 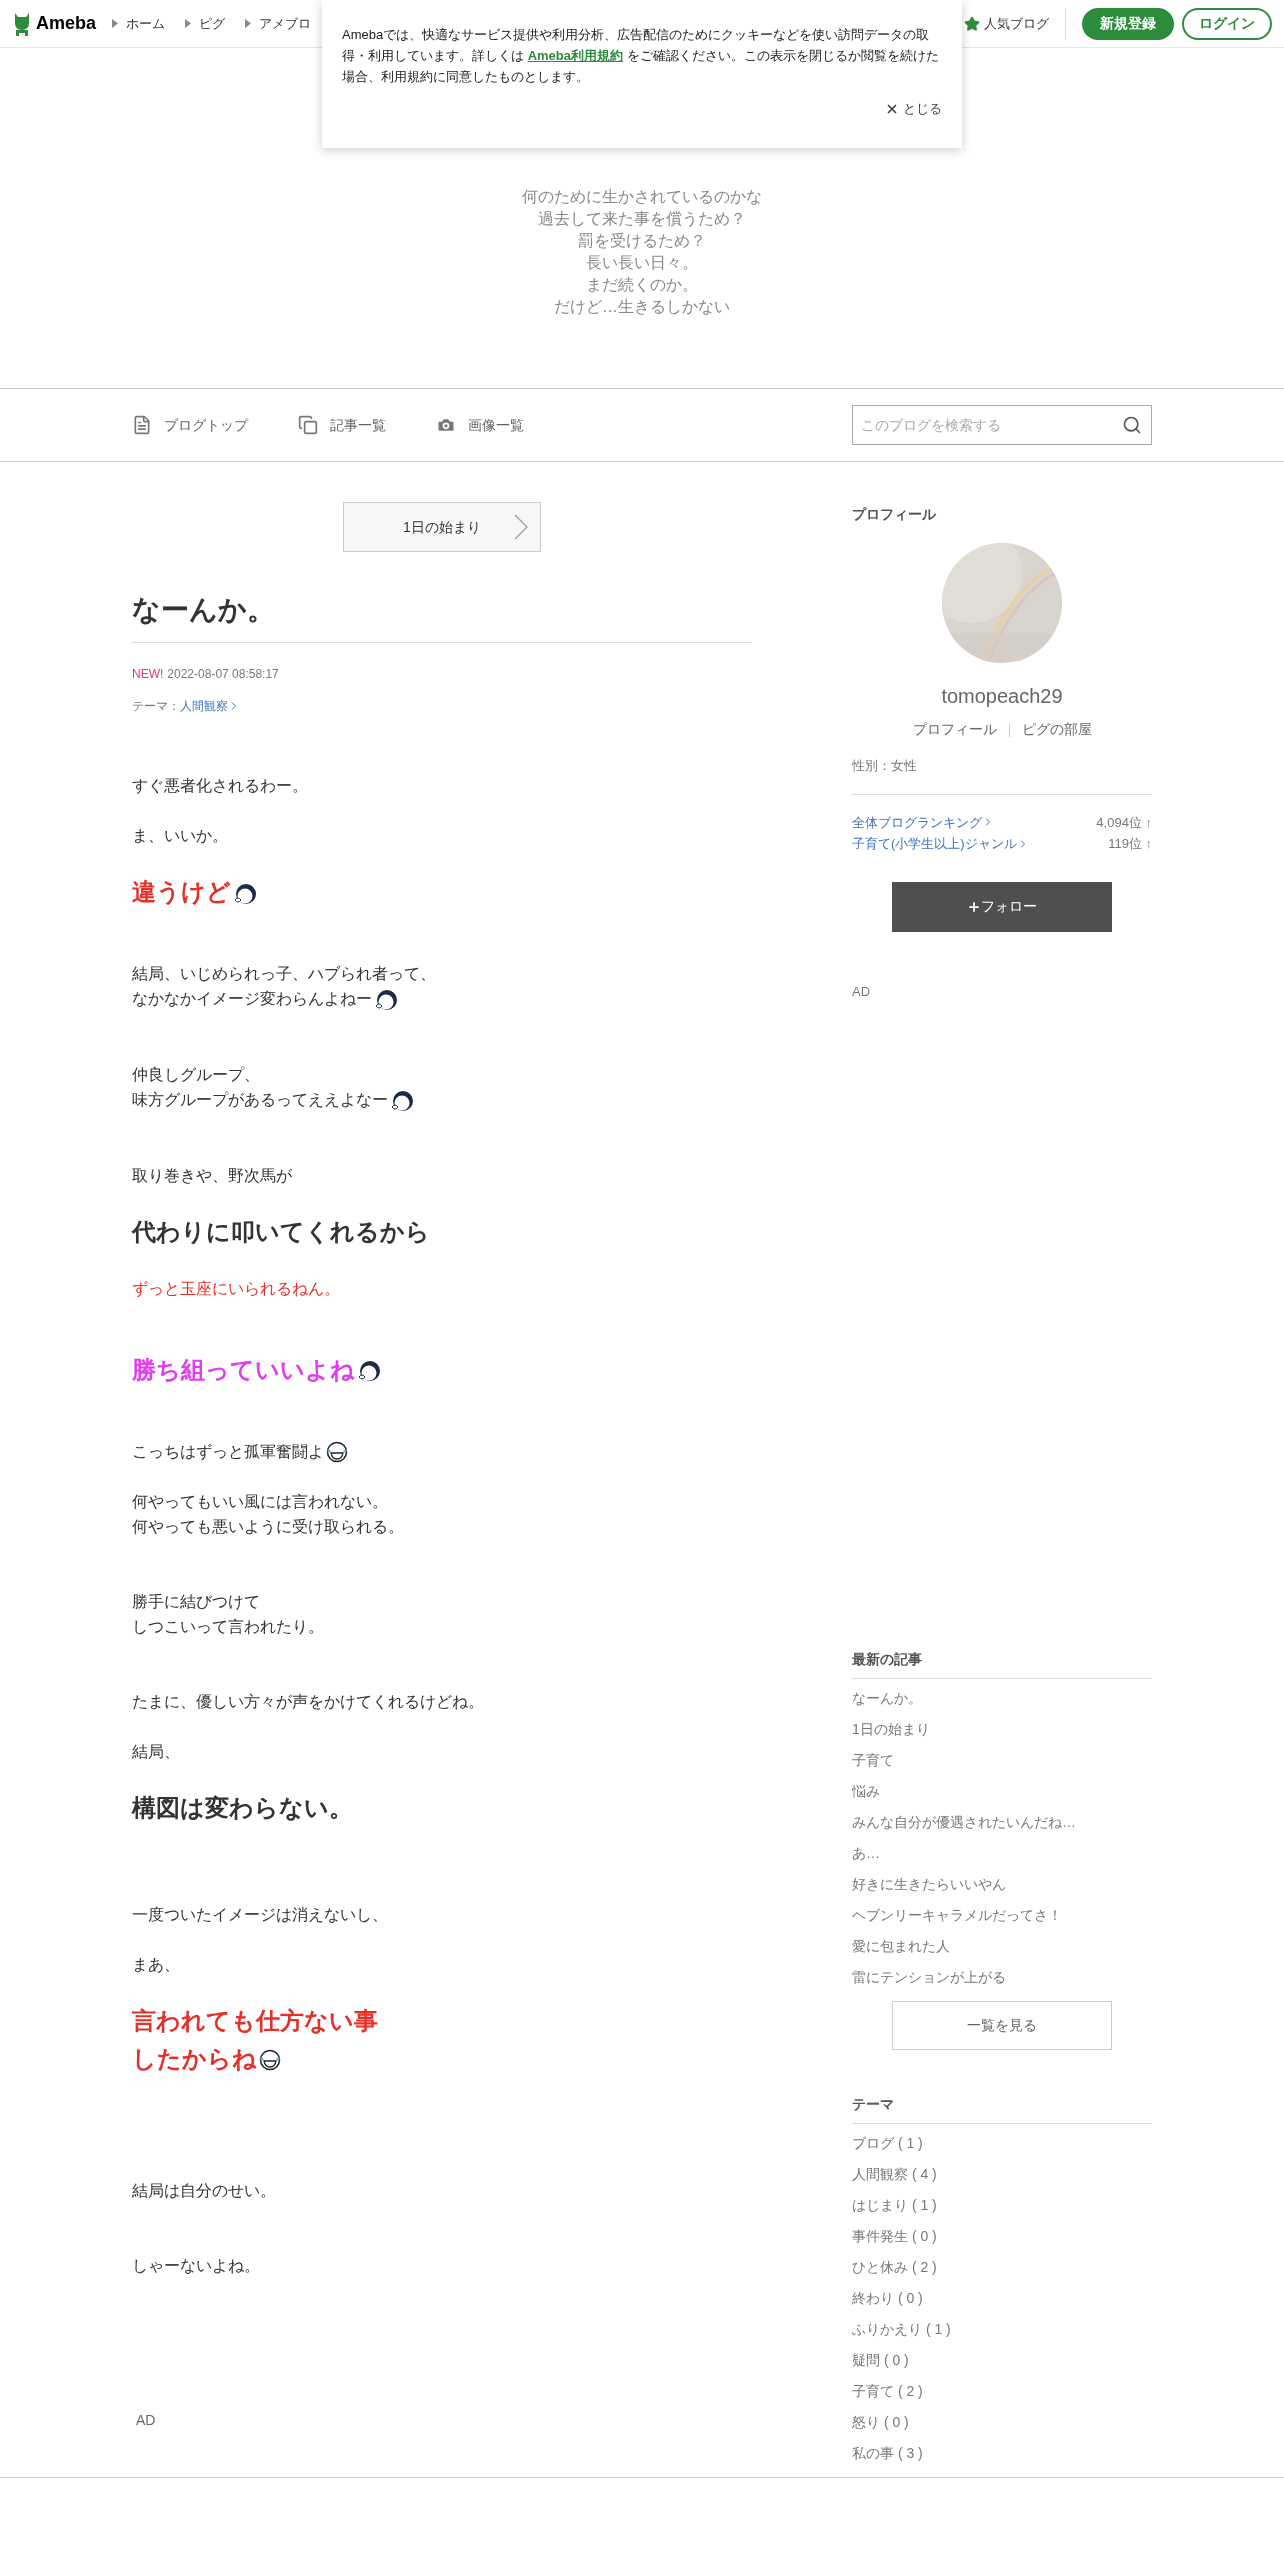 What do you see at coordinates (1002, 696) in the screenshot?
I see `username: tomopeach29` at bounding box center [1002, 696].